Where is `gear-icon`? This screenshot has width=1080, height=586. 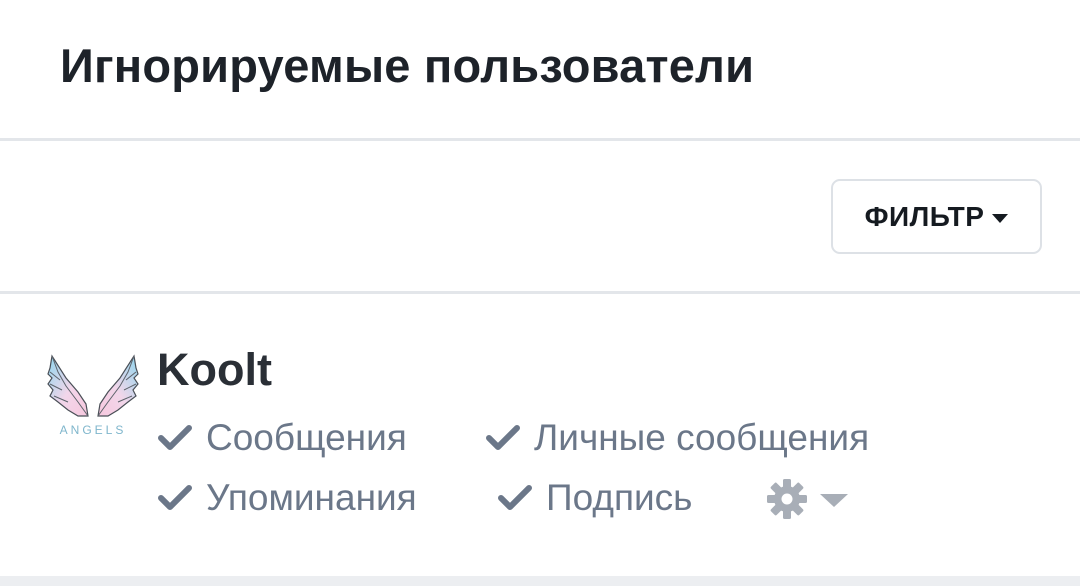 gear-icon is located at coordinates (787, 499).